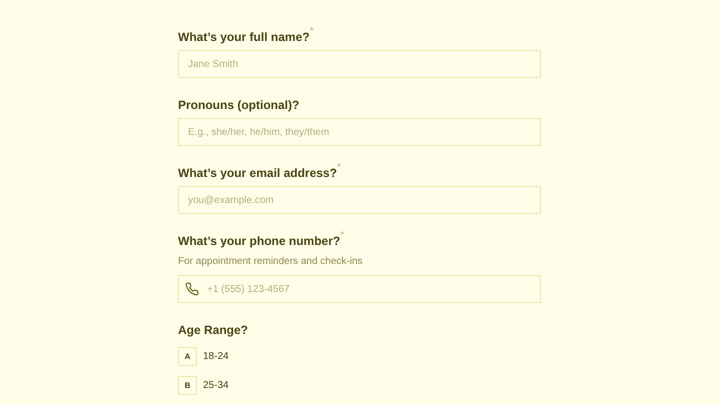 This screenshot has width=720, height=405. I want to click on input-field: Jane Smith, so click(359, 64).